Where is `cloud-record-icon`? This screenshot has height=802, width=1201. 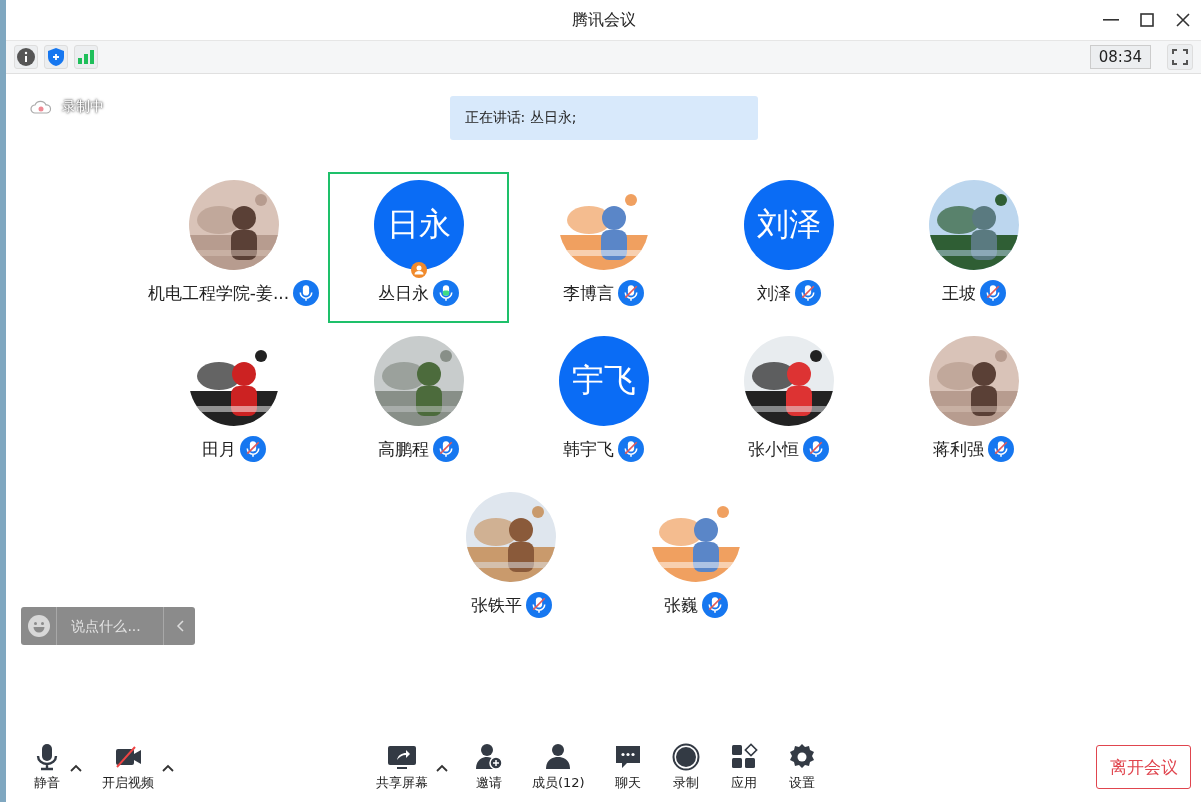
cloud-record-icon is located at coordinates (41, 107).